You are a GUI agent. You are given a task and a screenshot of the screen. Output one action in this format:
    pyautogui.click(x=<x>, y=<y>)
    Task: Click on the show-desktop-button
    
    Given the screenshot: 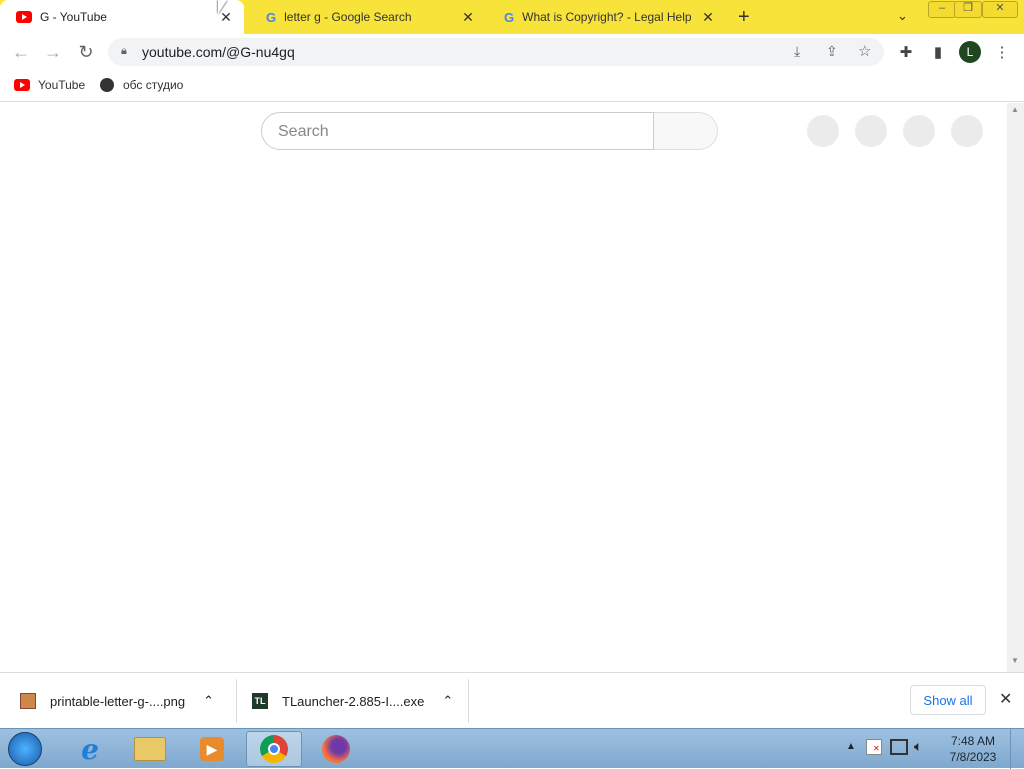 What is the action you would take?
    pyautogui.click(x=1017, y=749)
    